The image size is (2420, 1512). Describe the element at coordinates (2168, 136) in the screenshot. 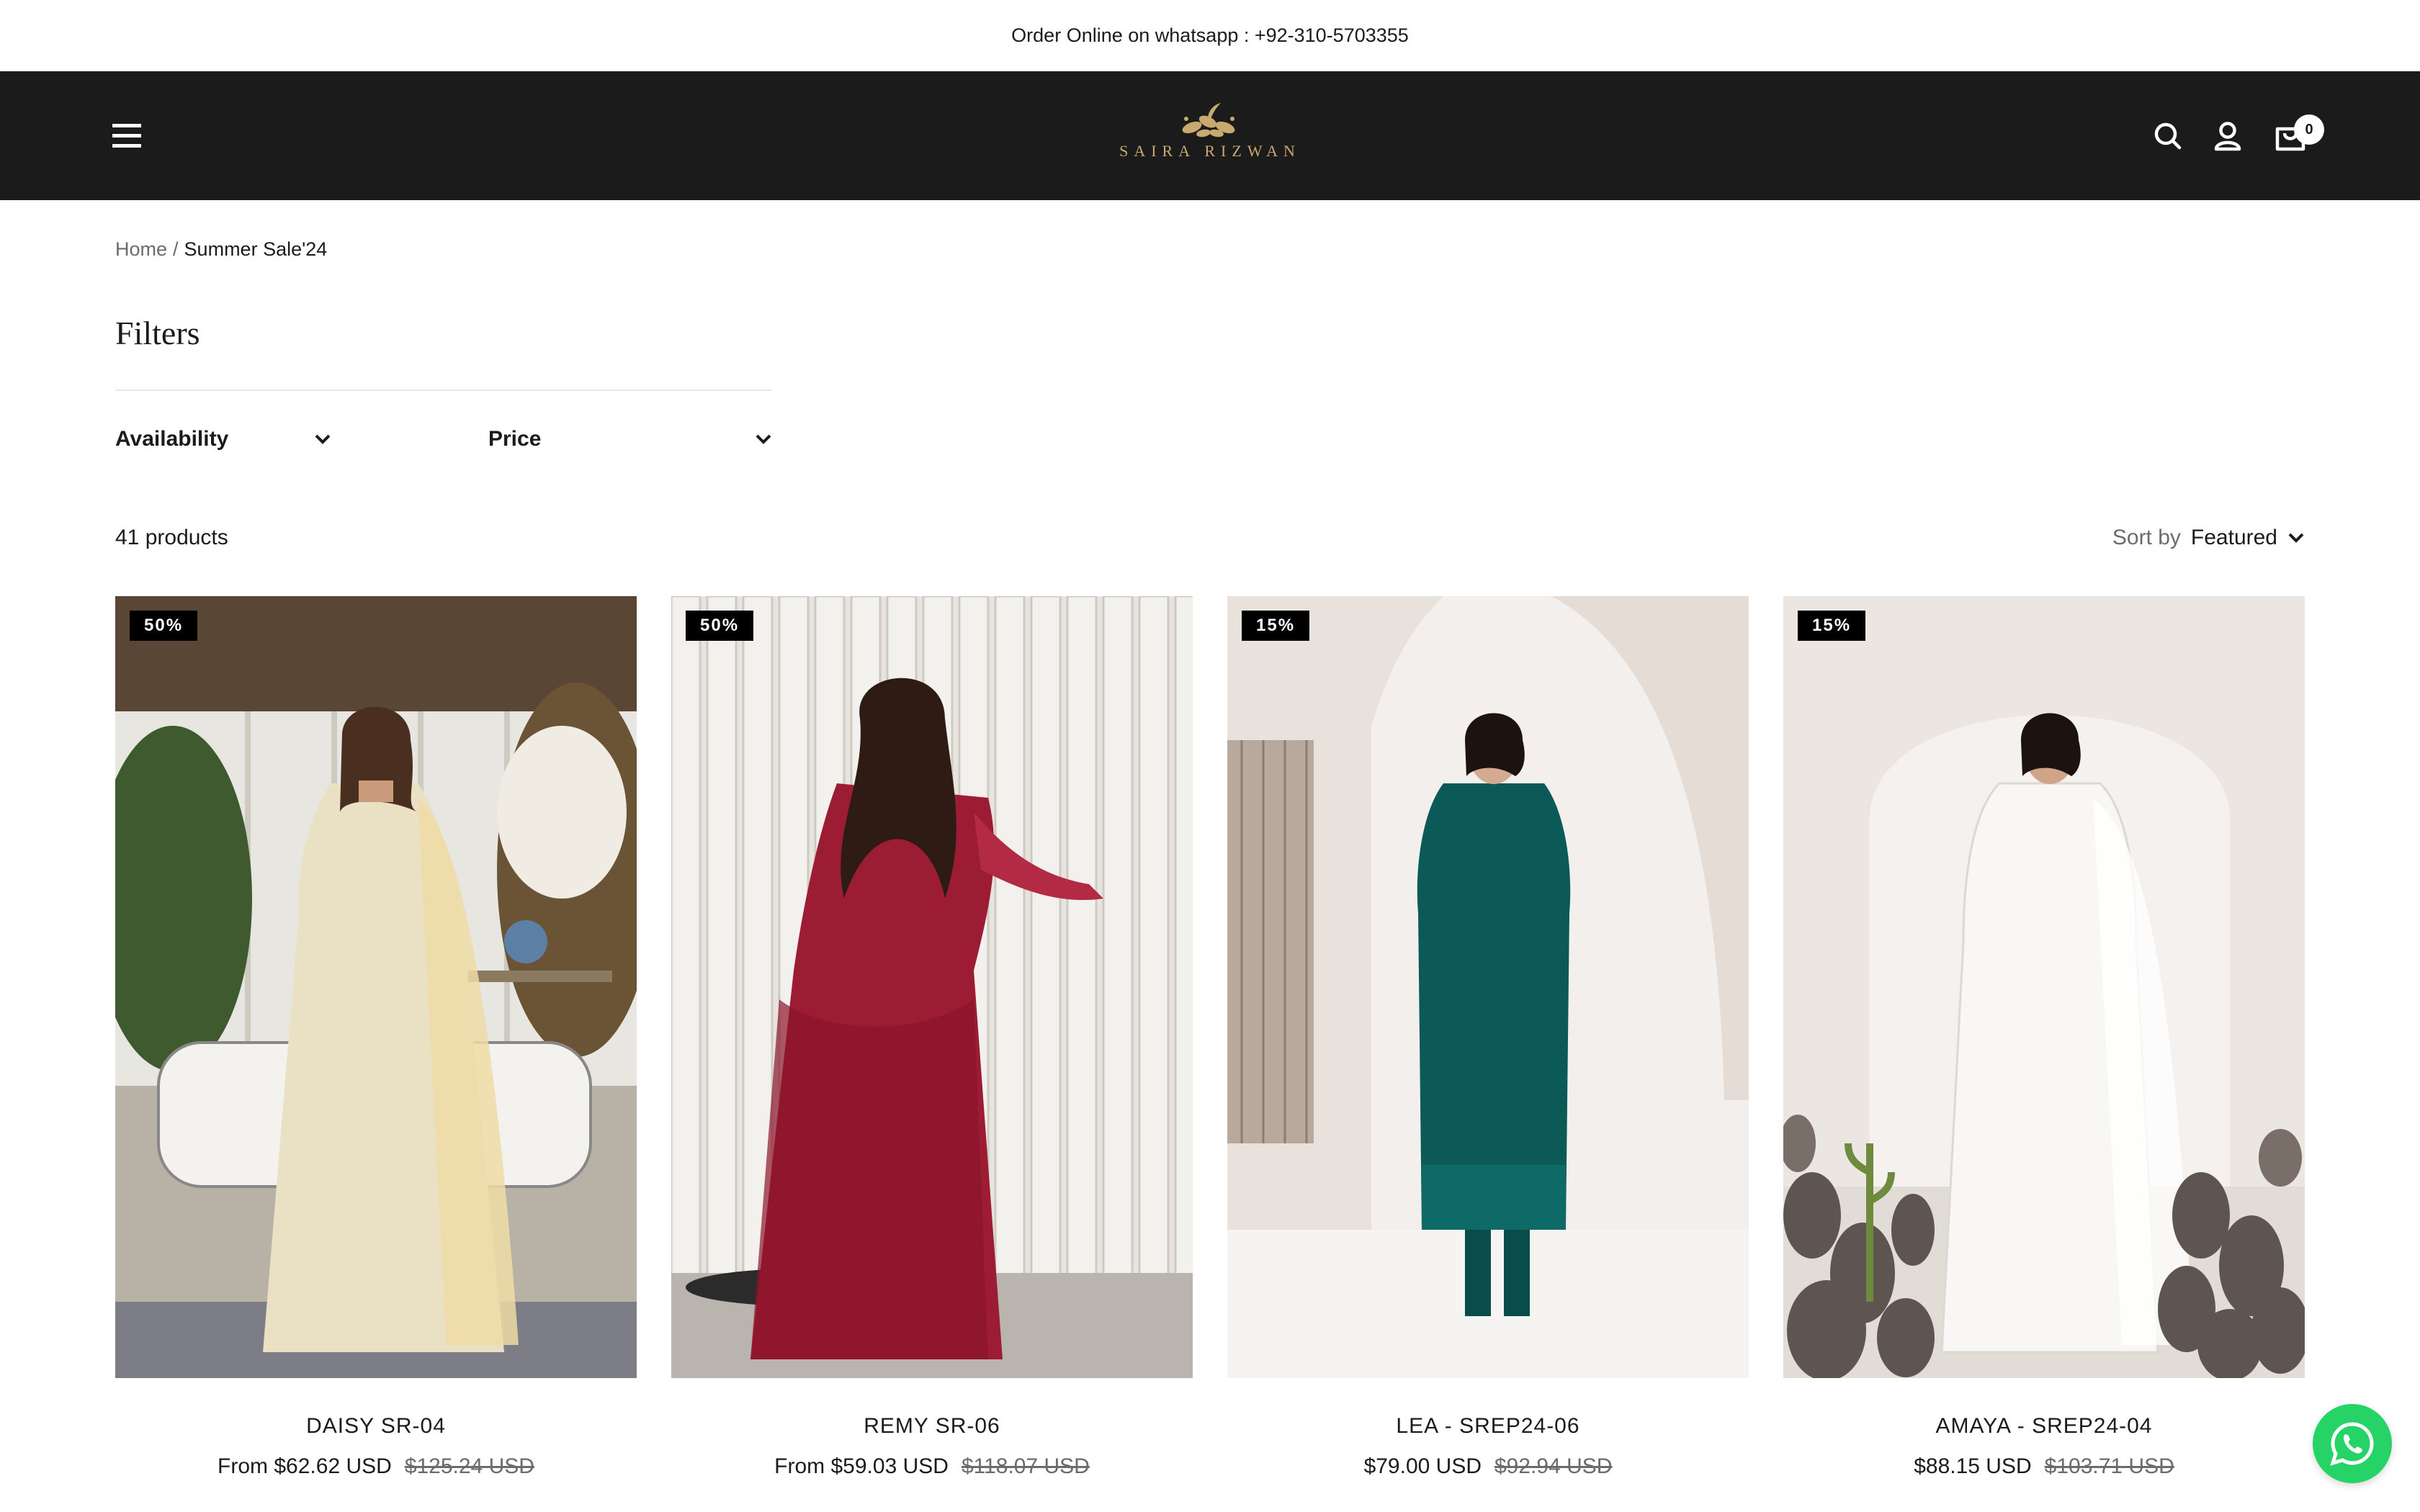

I see `search-icon` at that location.